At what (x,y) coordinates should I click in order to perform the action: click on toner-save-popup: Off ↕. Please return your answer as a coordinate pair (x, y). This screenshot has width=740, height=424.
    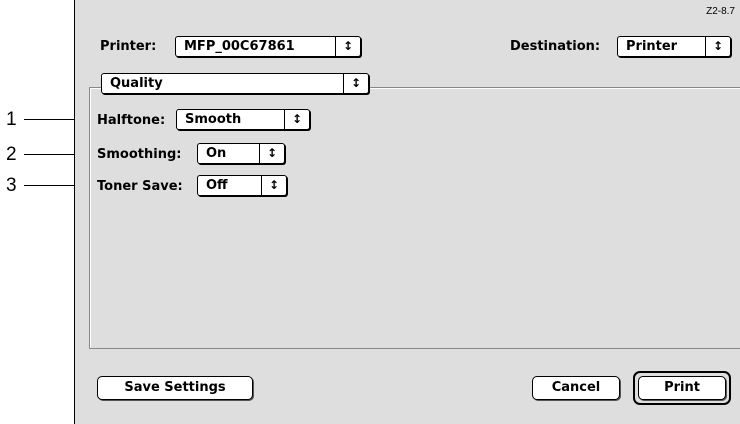
    Looking at the image, I should click on (242, 185).